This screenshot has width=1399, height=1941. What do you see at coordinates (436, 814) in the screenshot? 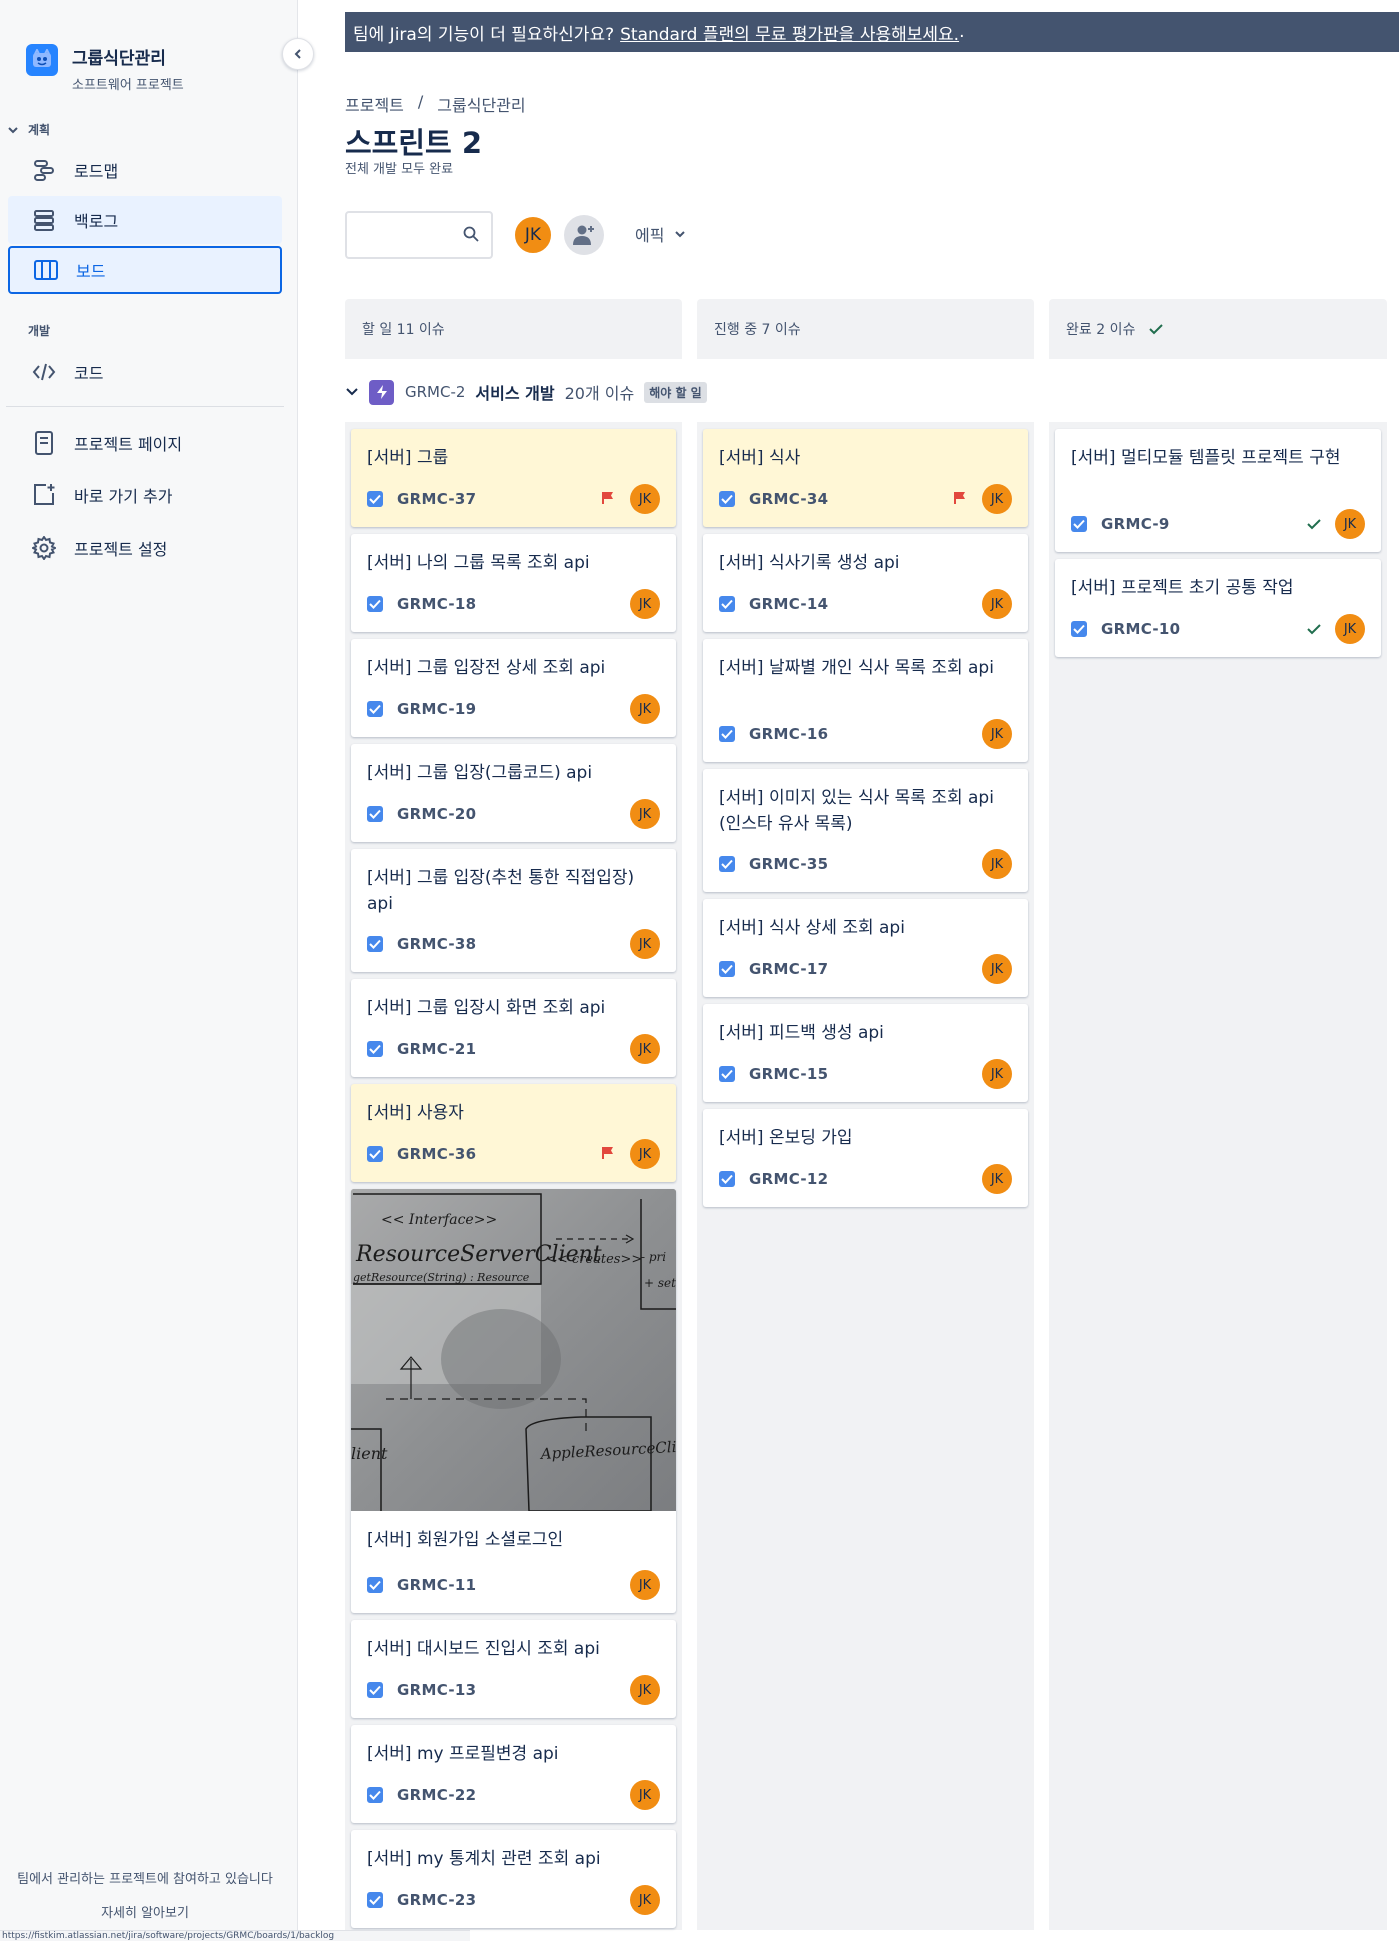
I see `issue-key: GRMC-20` at bounding box center [436, 814].